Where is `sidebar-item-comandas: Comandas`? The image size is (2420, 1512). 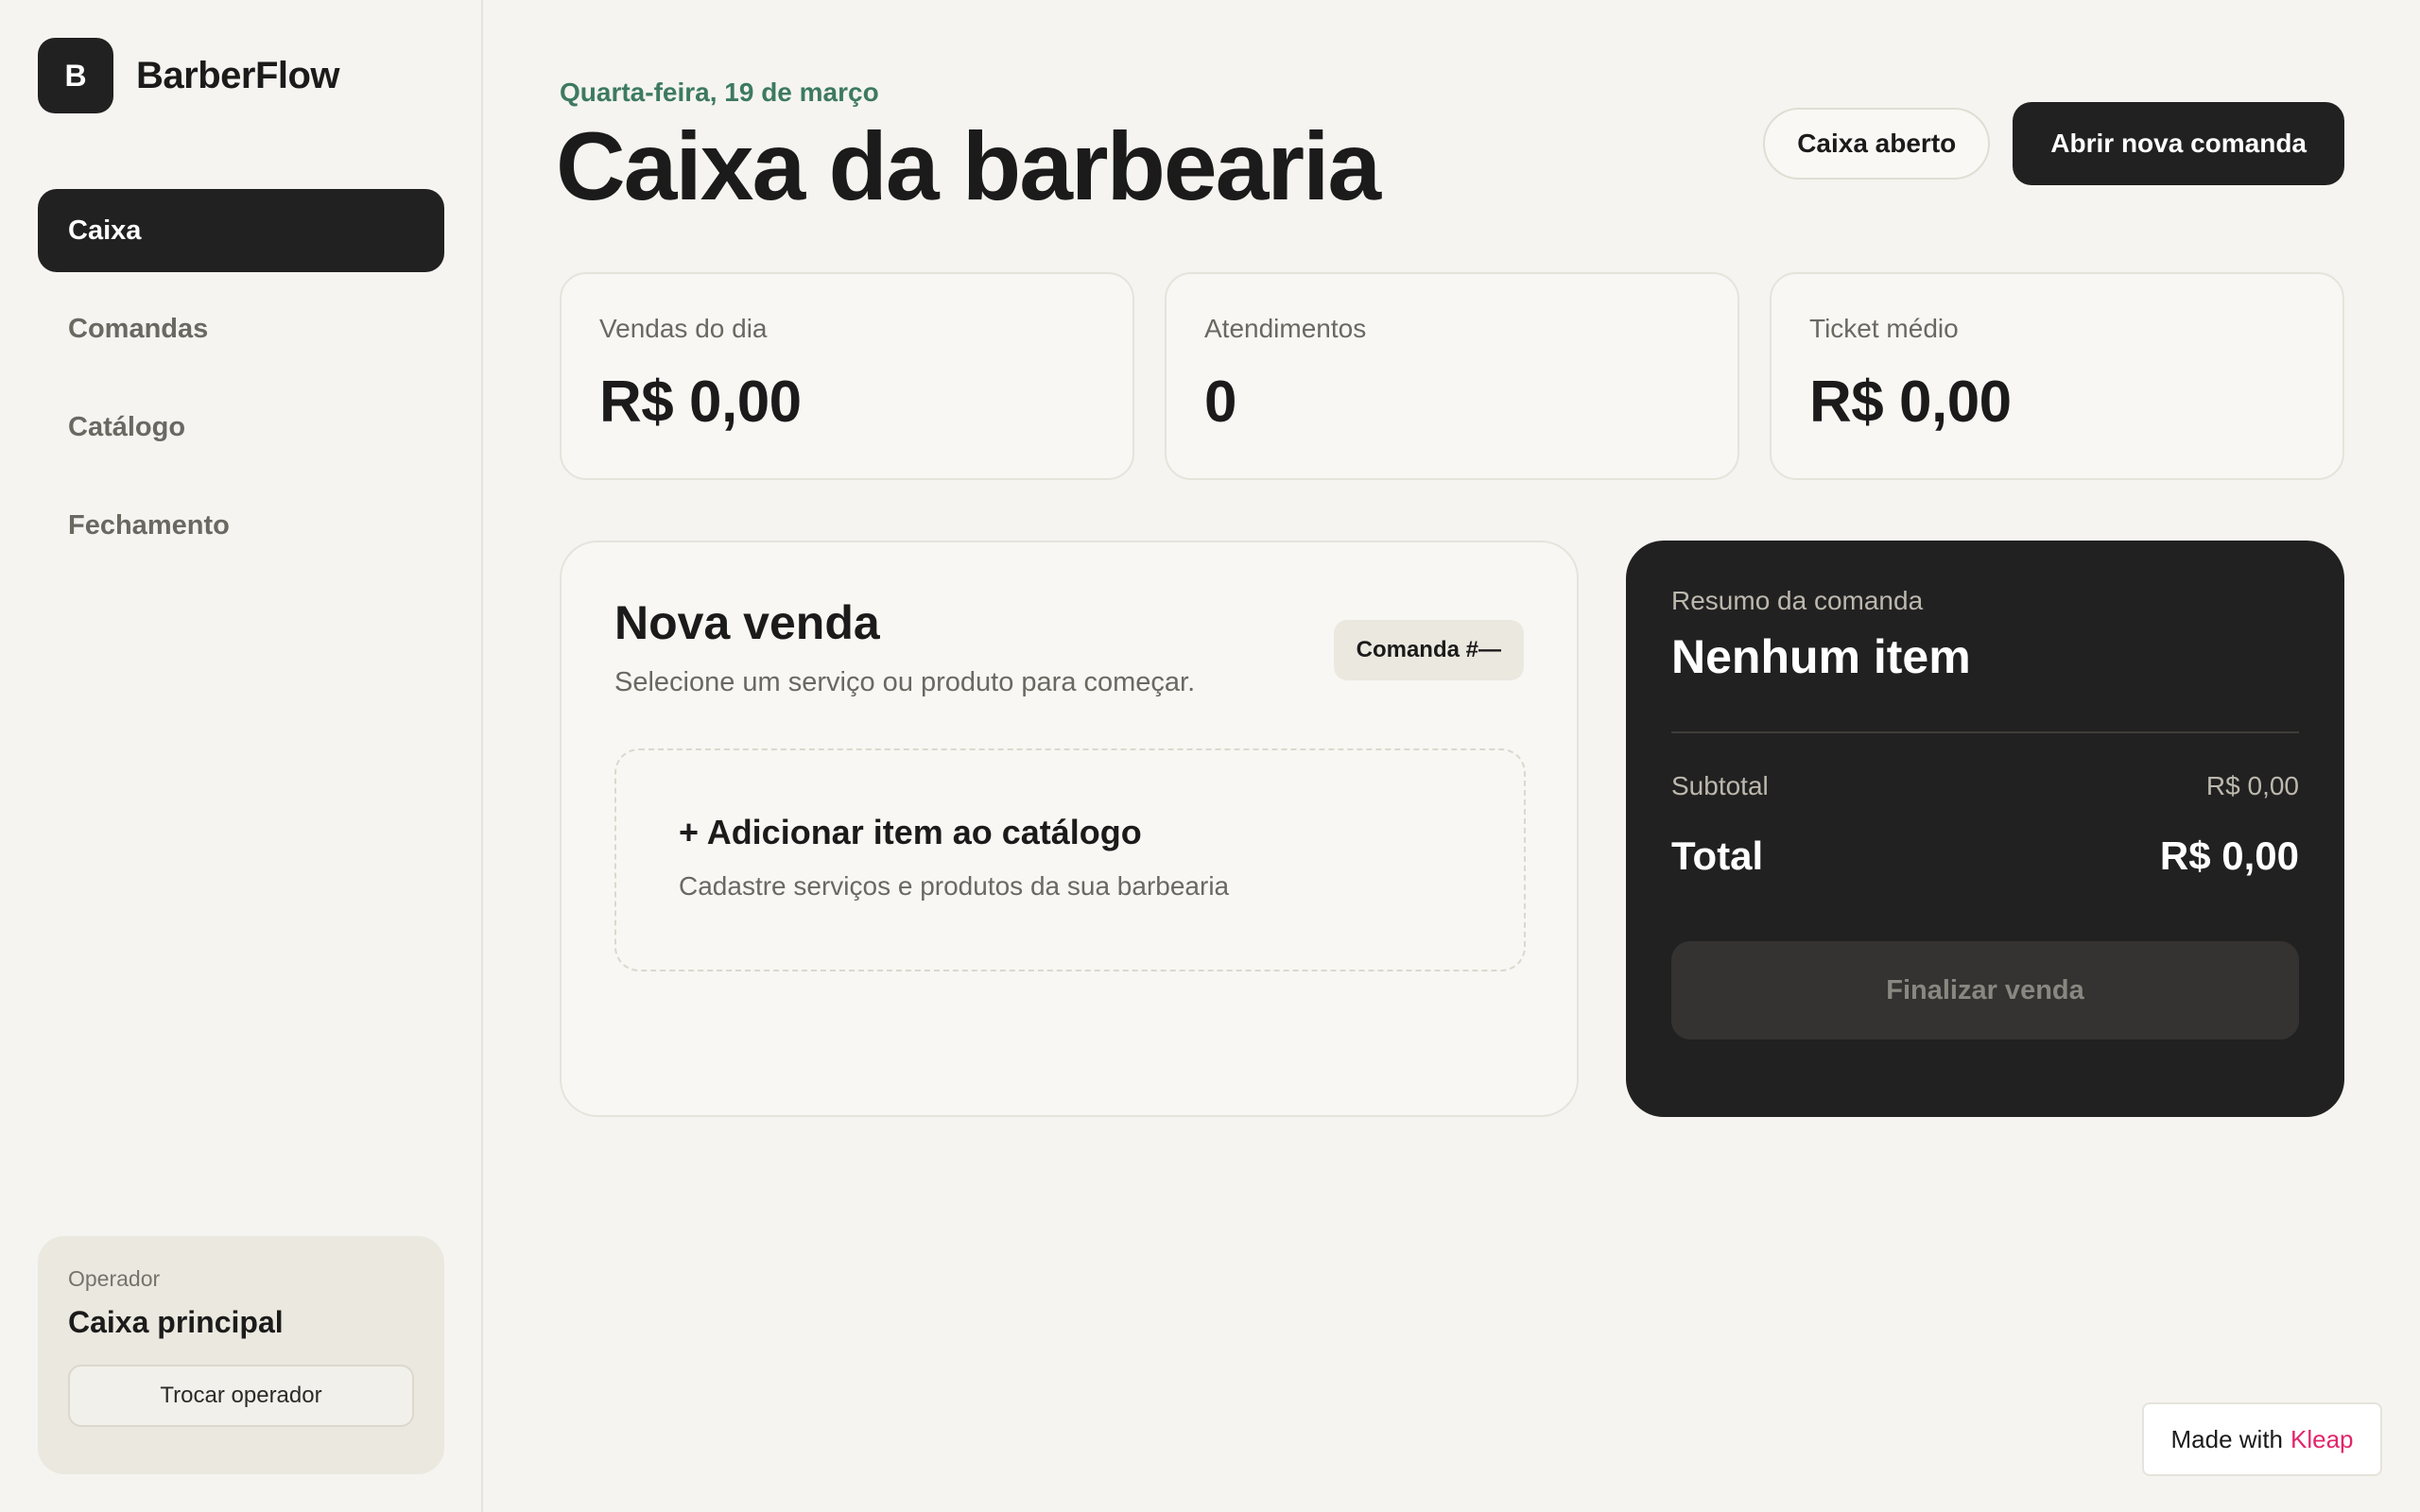
sidebar-item-comandas: Comandas is located at coordinates (241, 328).